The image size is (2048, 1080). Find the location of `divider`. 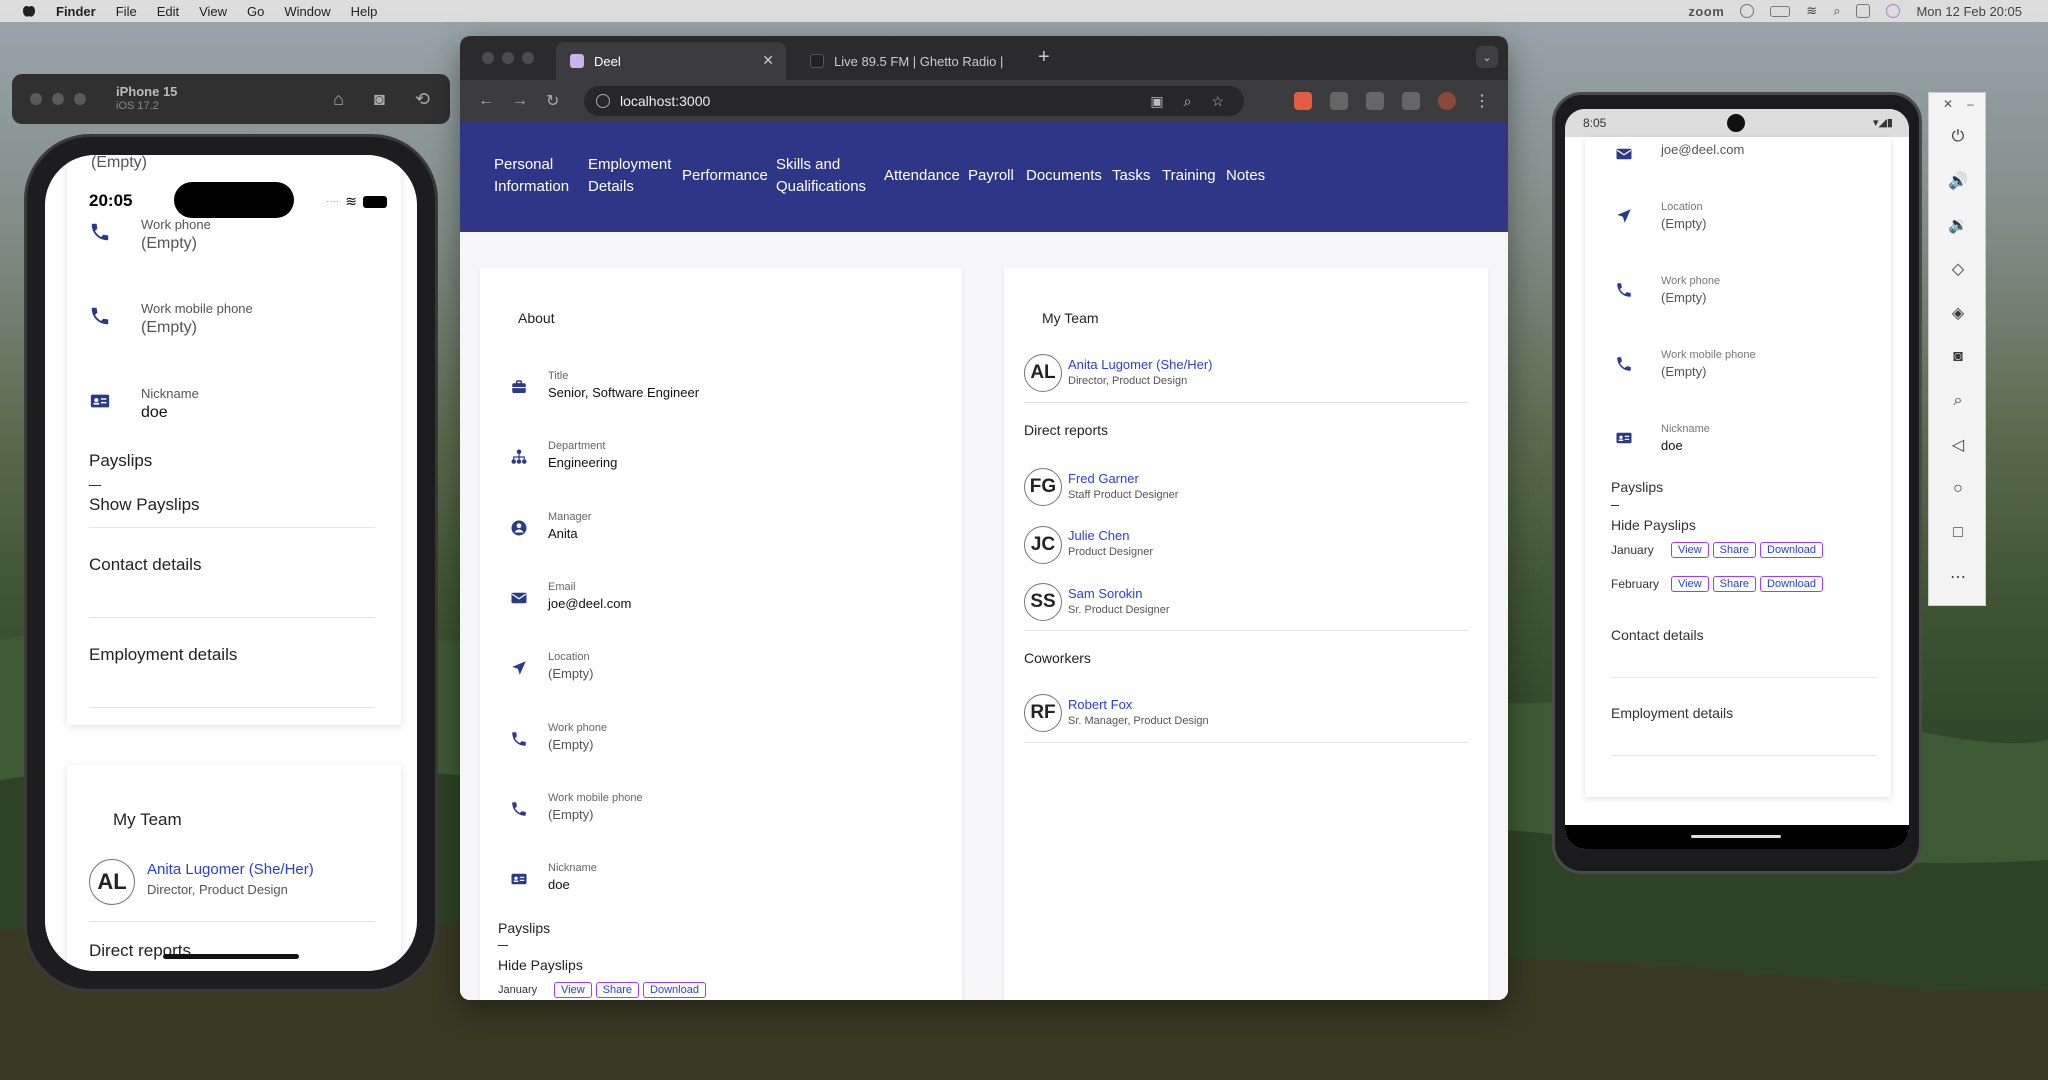

divider is located at coordinates (503, 945).